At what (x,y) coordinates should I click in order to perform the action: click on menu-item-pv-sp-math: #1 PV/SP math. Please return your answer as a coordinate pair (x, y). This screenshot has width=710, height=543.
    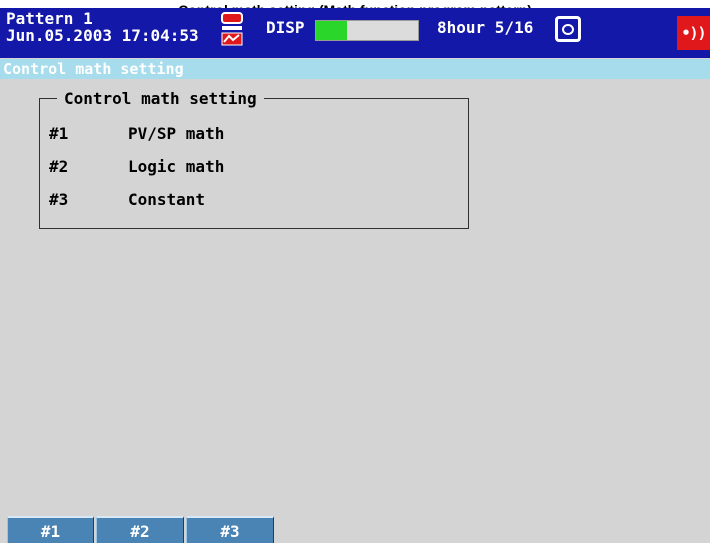
    Looking at the image, I should click on (190, 136).